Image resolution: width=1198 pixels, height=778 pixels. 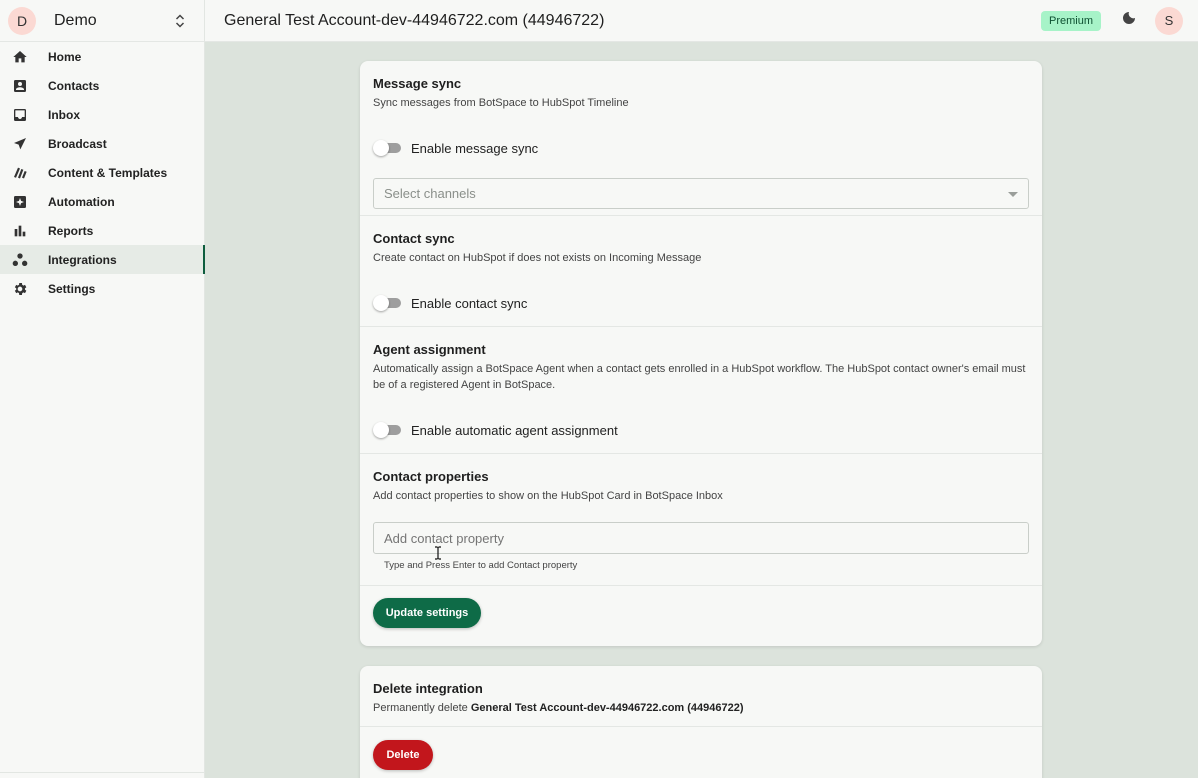 I want to click on text-cursor-icon, so click(x=438, y=553).